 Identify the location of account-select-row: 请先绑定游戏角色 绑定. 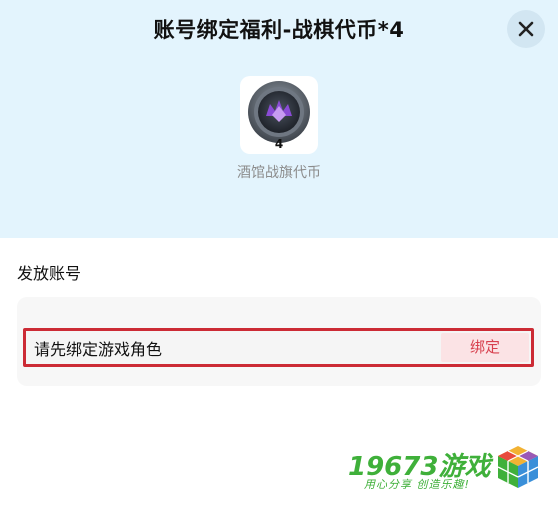
(278, 347).